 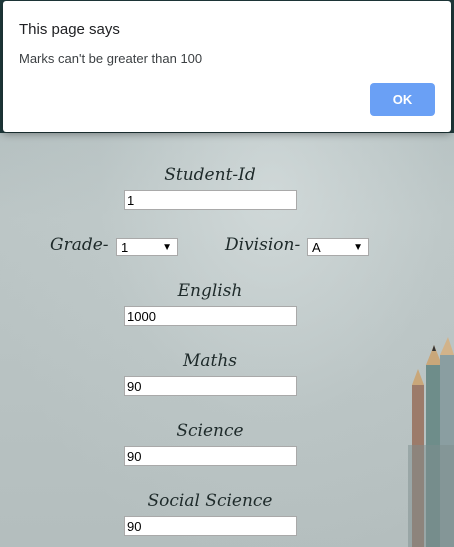 I want to click on dialog-message: Marks can't be greater than 100, so click(x=111, y=58).